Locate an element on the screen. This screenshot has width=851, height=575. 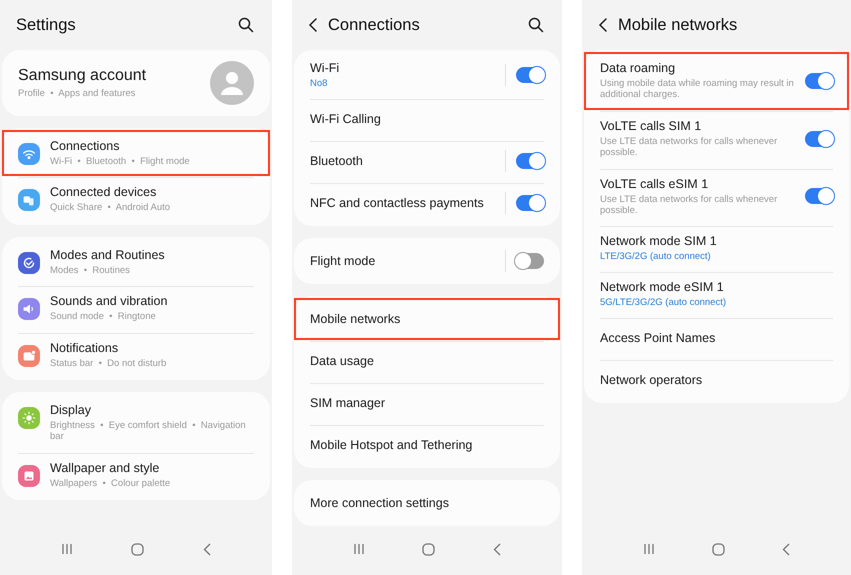
item-title: NFC and contactless payments is located at coordinates (397, 203).